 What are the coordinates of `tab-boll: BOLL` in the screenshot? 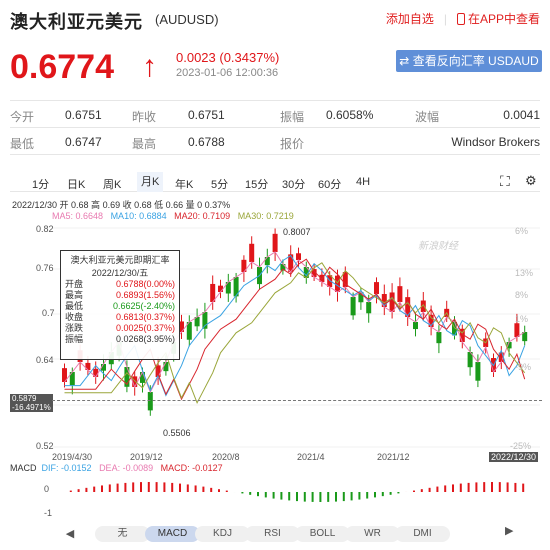 It's located at (322, 534).